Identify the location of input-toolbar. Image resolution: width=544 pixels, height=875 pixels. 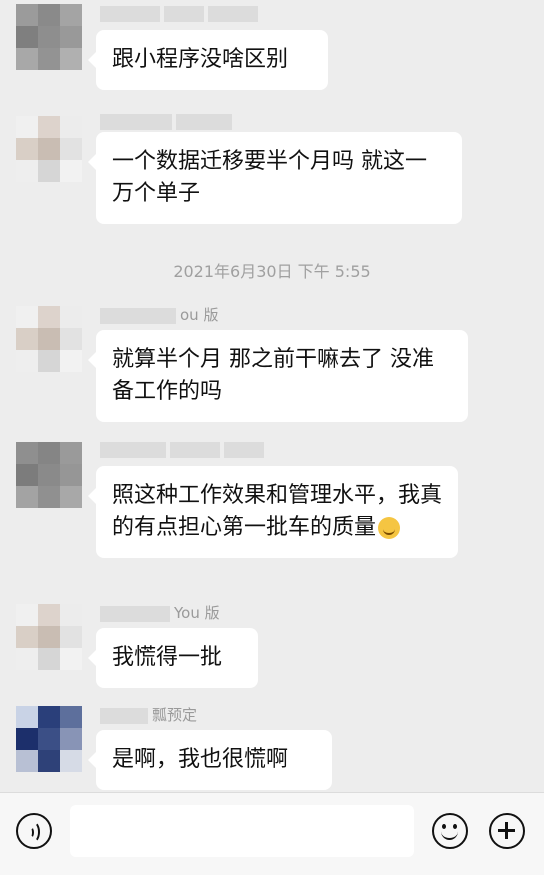
(272, 833).